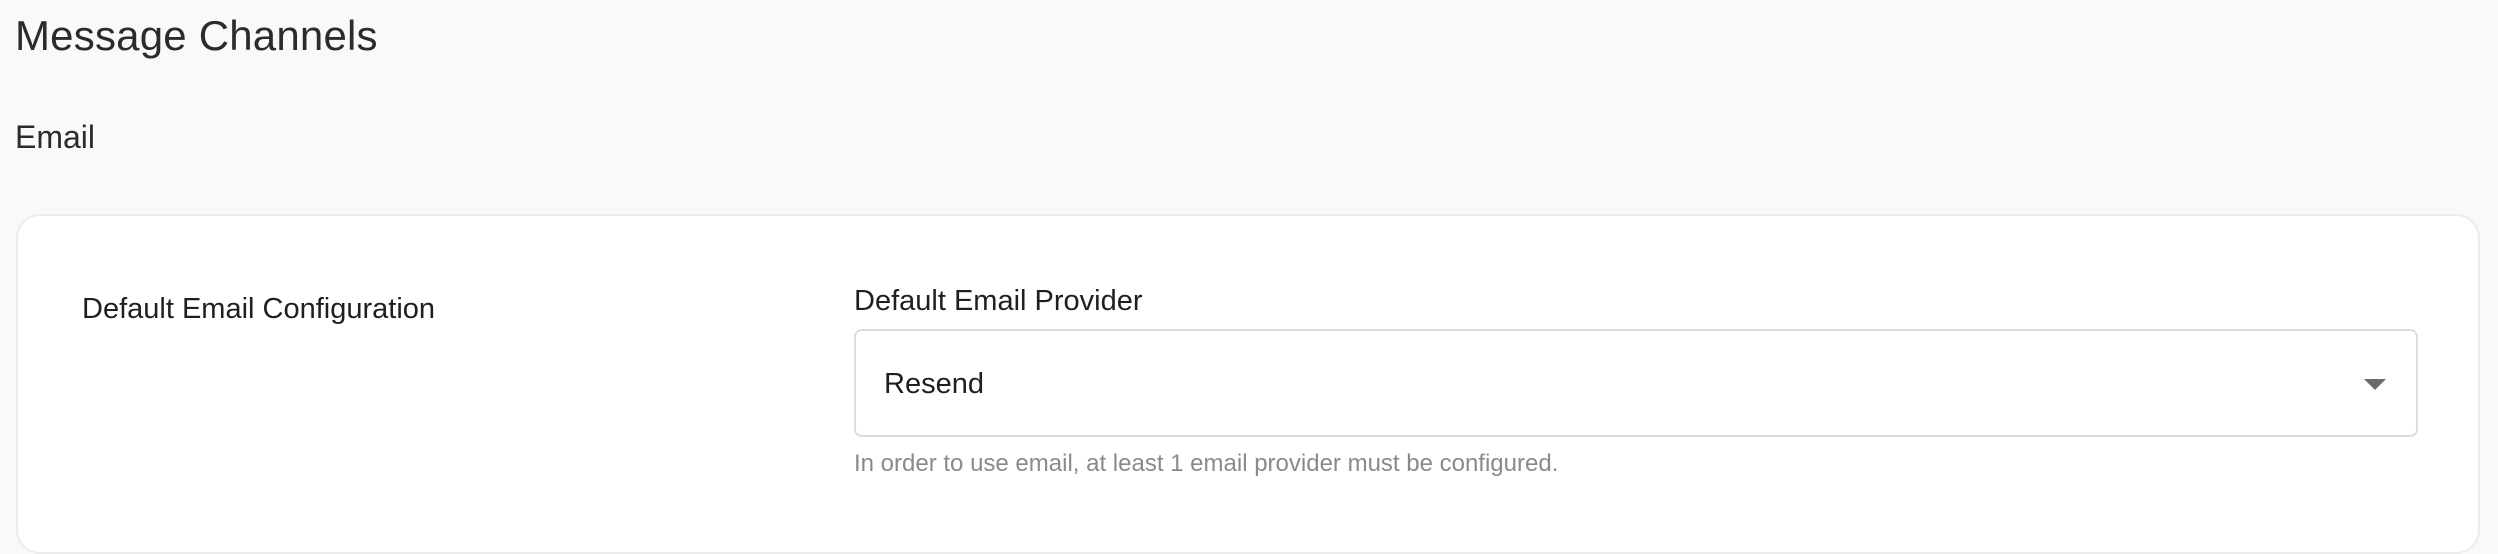 This screenshot has height=554, width=2498. Describe the element at coordinates (1636, 383) in the screenshot. I see `email-provider-select: Resend` at that location.